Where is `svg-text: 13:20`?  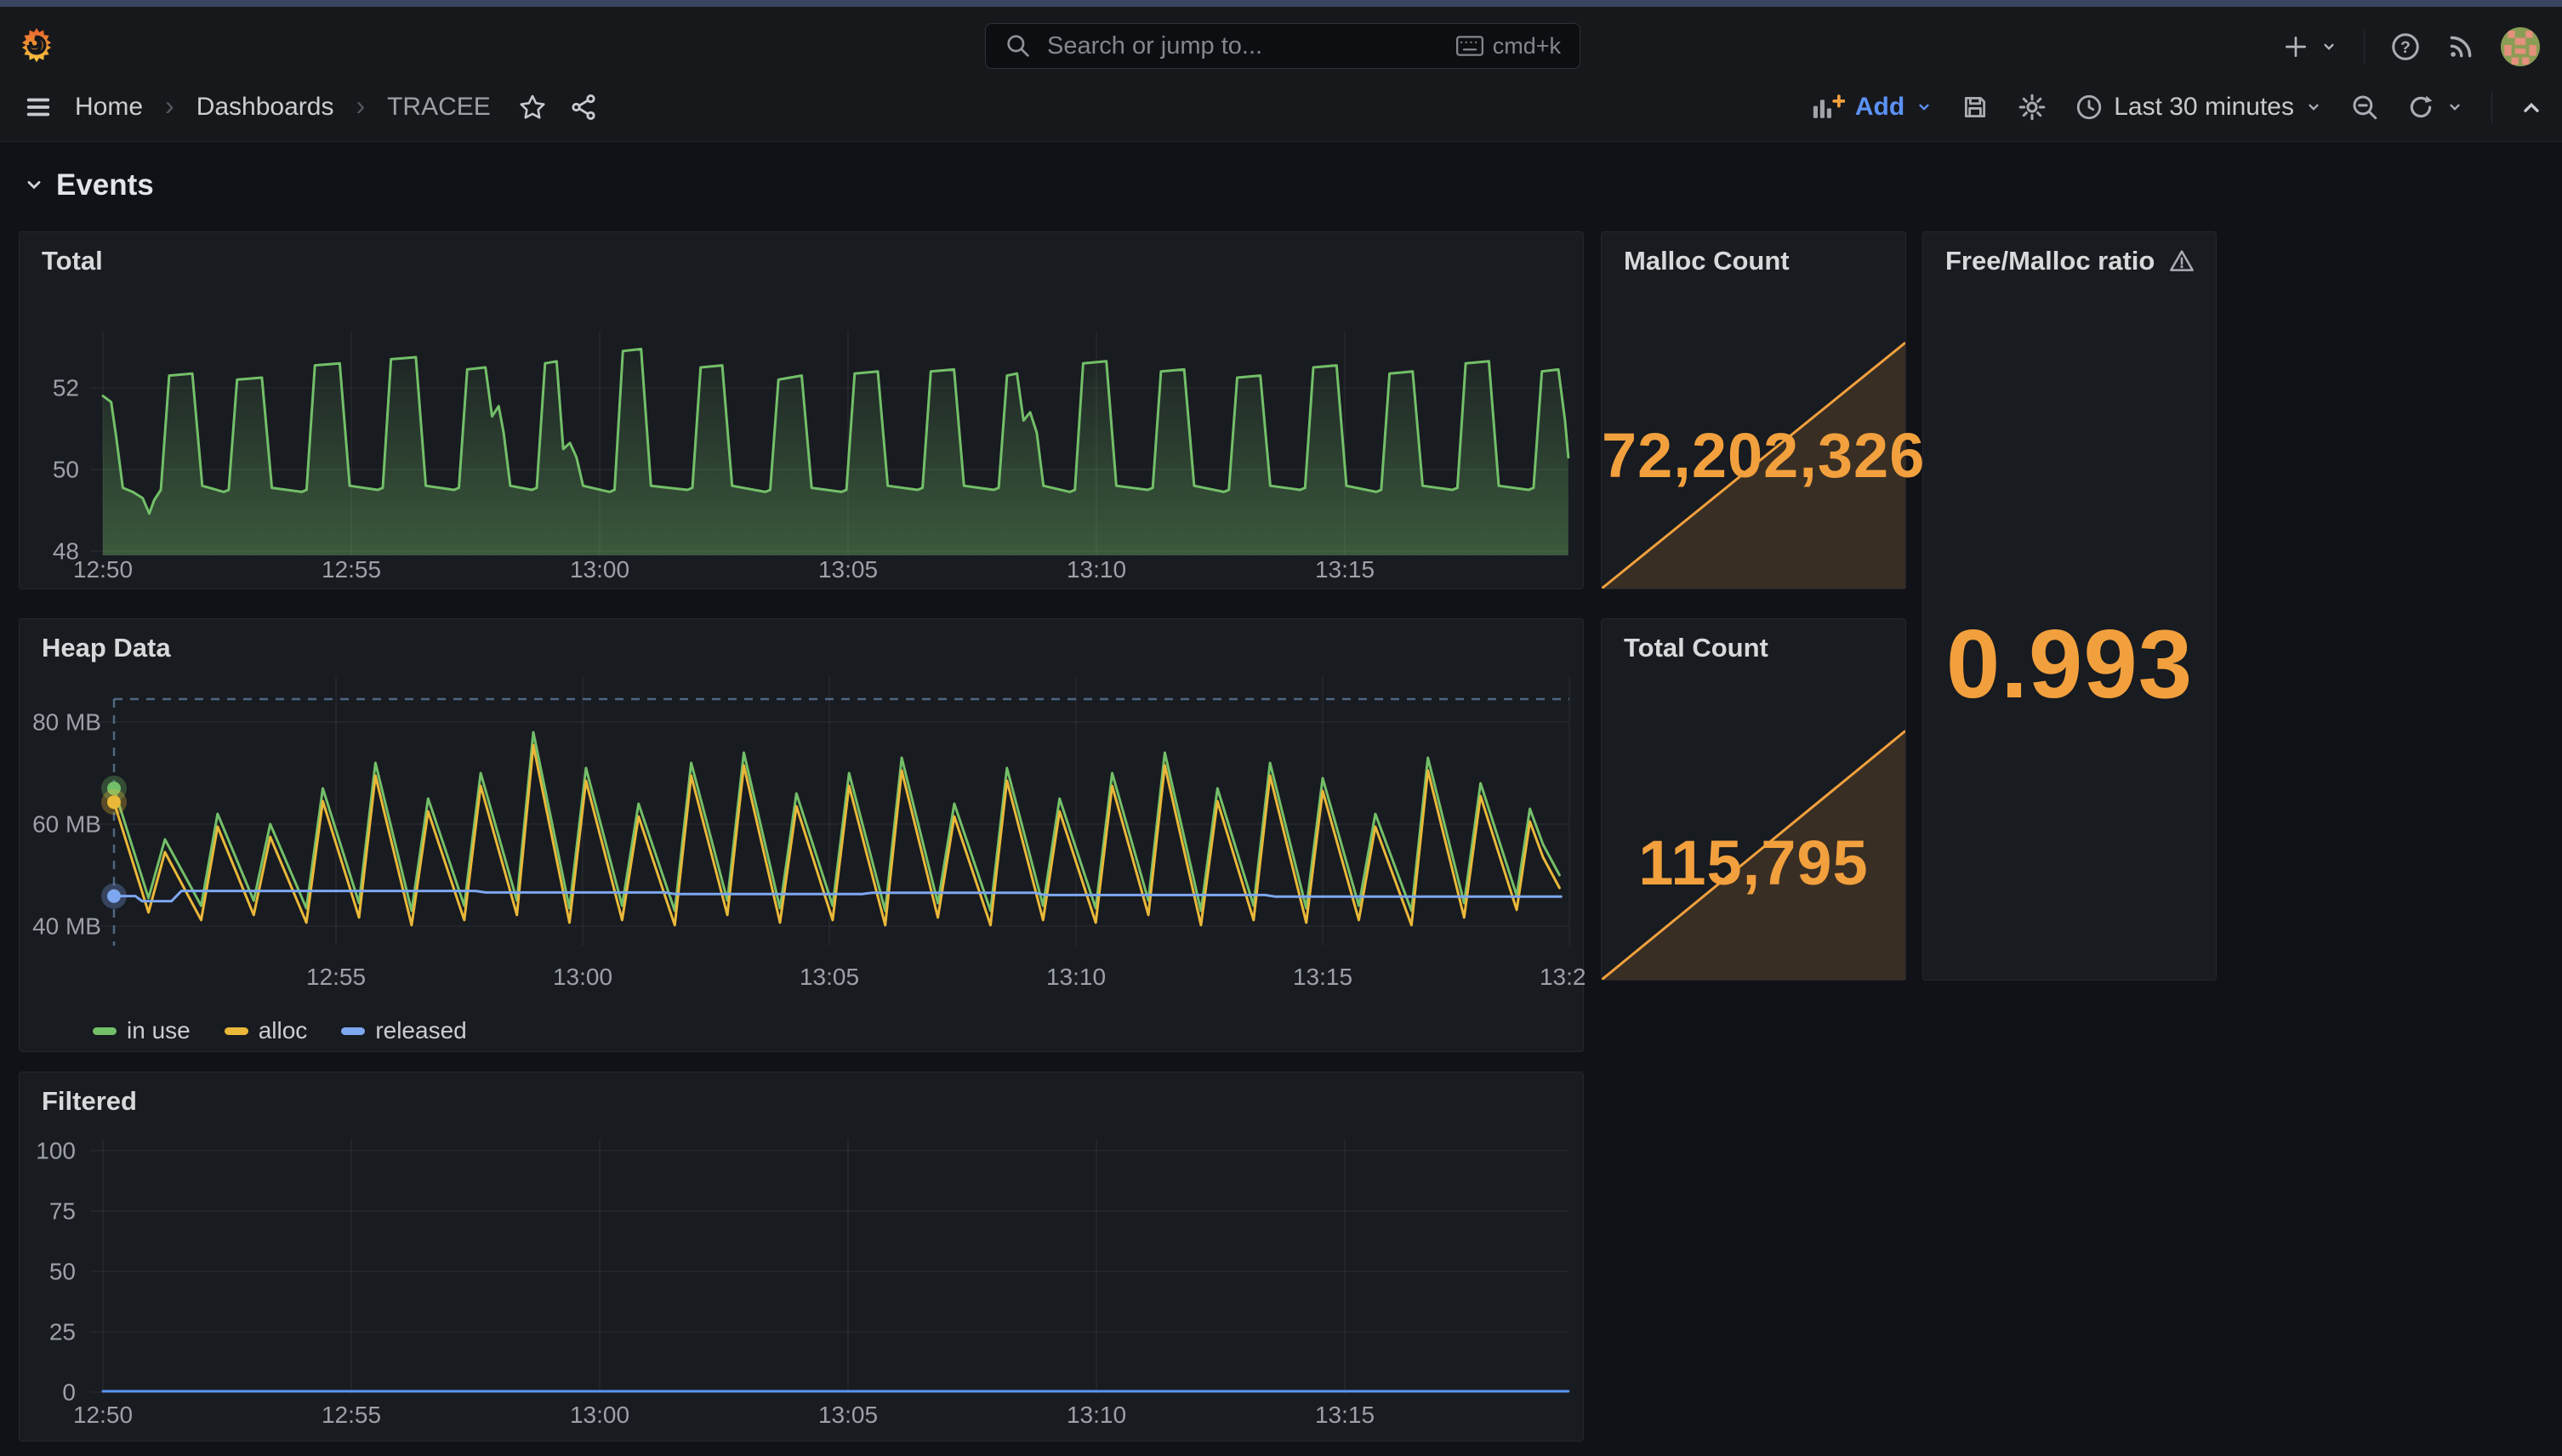
svg-text: 13:20 is located at coordinates (1562, 977).